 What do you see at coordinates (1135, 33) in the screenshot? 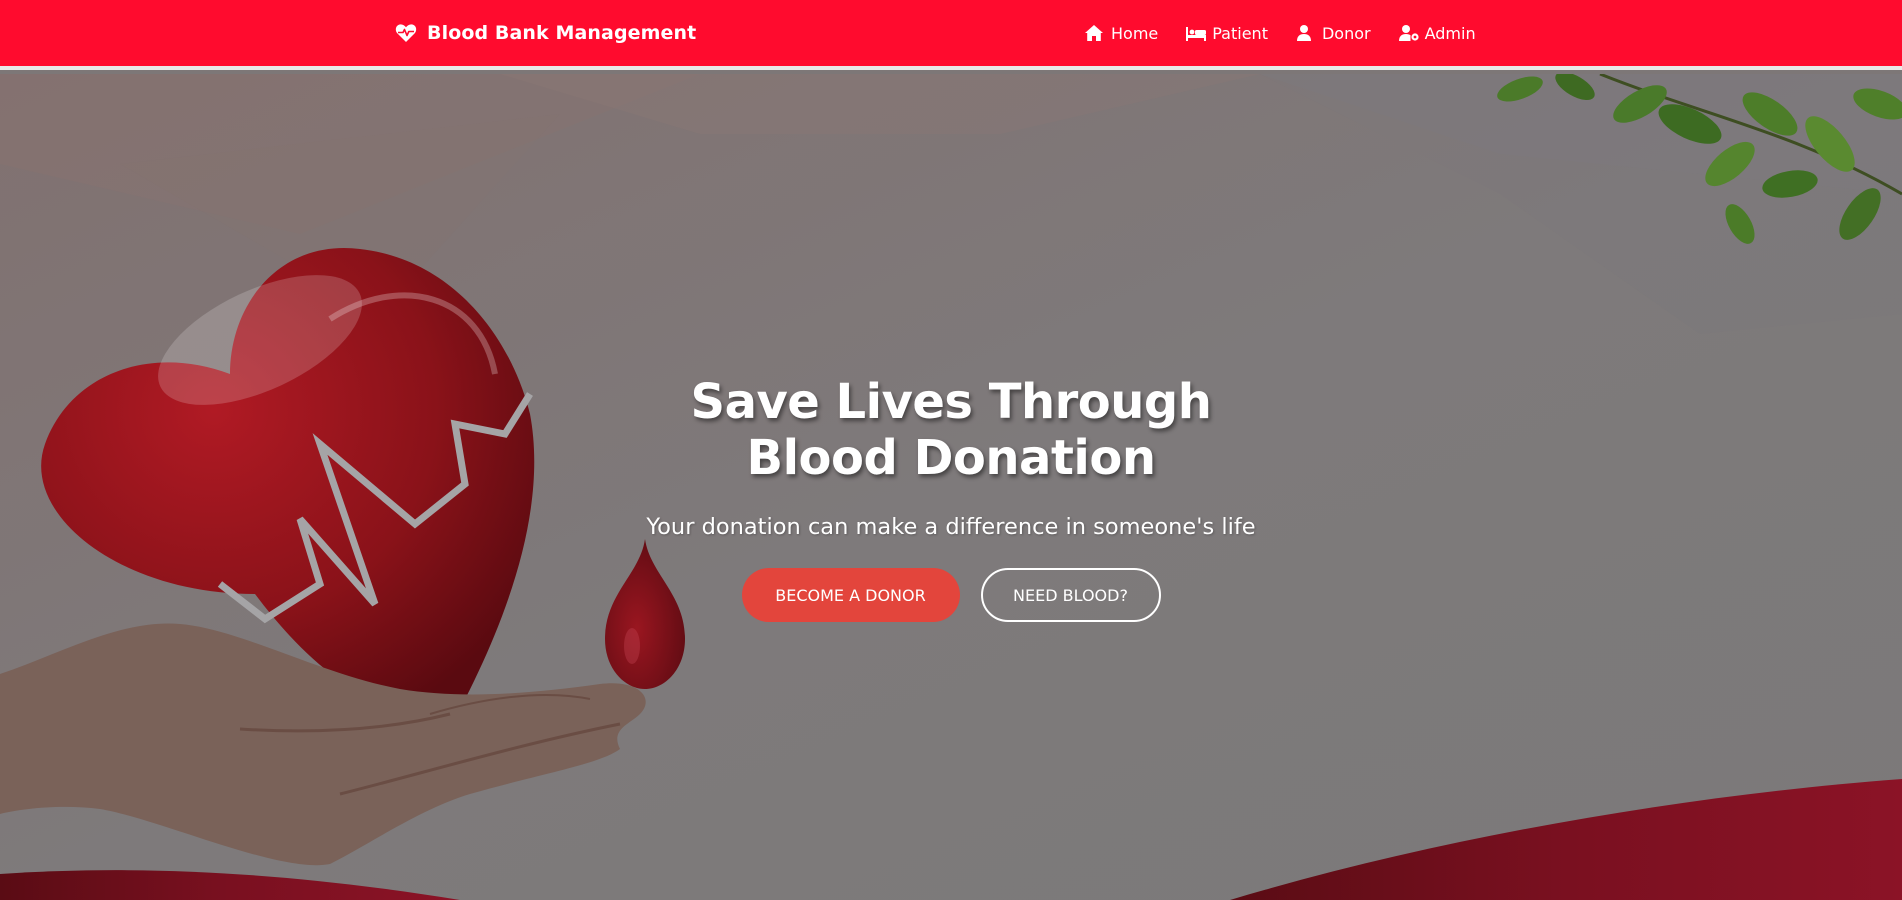
I see `nav-item-home-label: Home` at bounding box center [1135, 33].